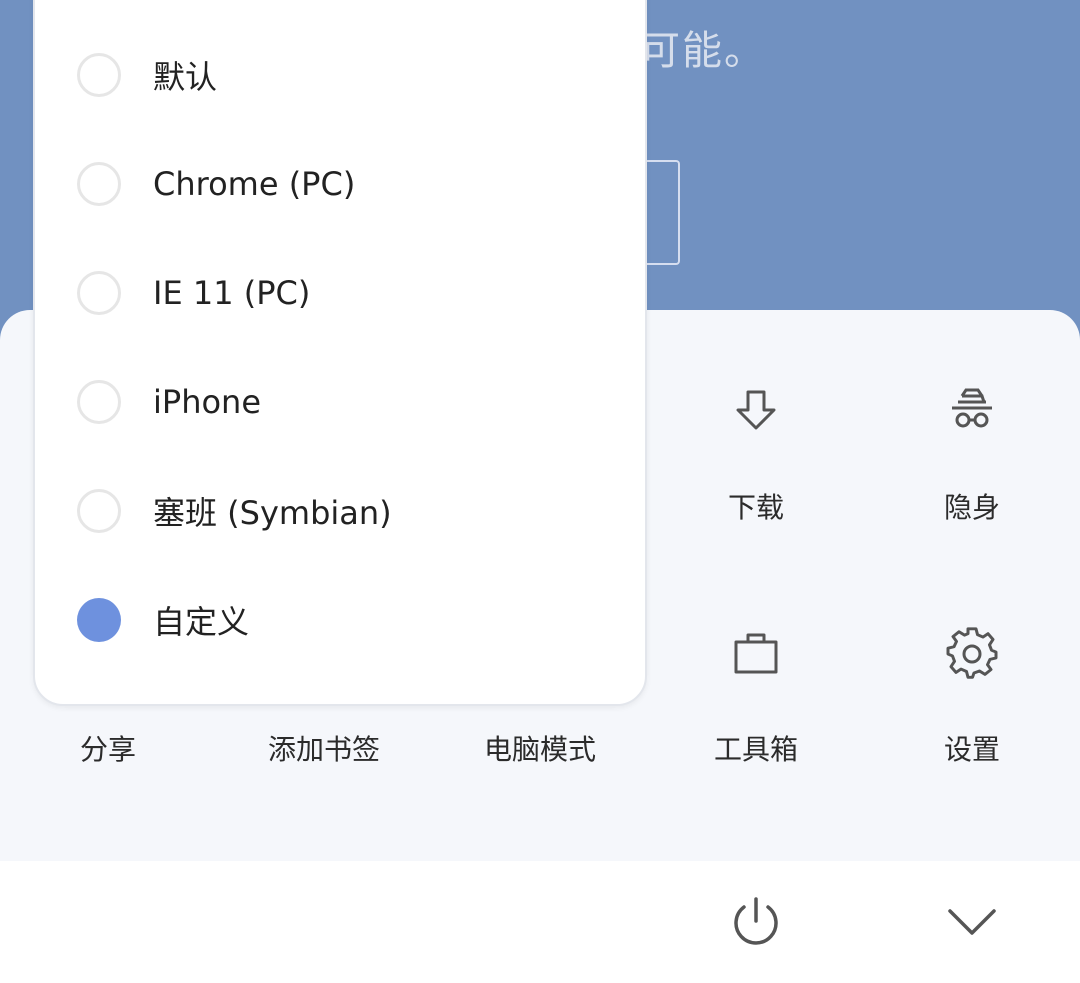  Describe the element at coordinates (272, 512) in the screenshot. I see `ua-option-label: 塞班 (Symbian)` at that location.